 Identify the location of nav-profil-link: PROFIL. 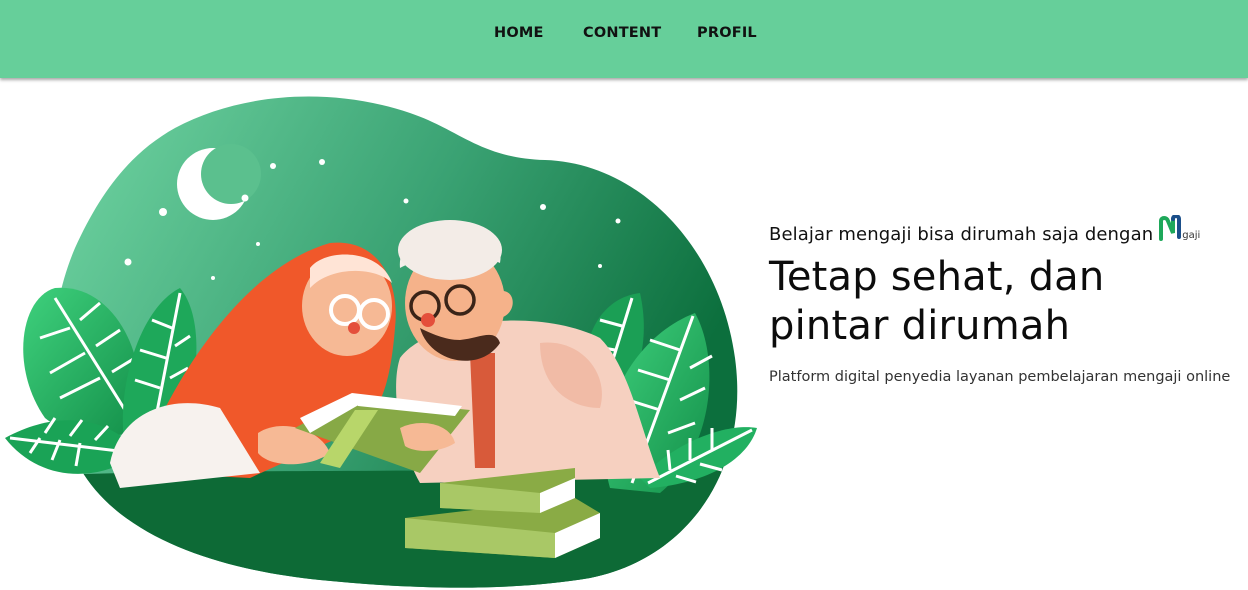
(727, 33).